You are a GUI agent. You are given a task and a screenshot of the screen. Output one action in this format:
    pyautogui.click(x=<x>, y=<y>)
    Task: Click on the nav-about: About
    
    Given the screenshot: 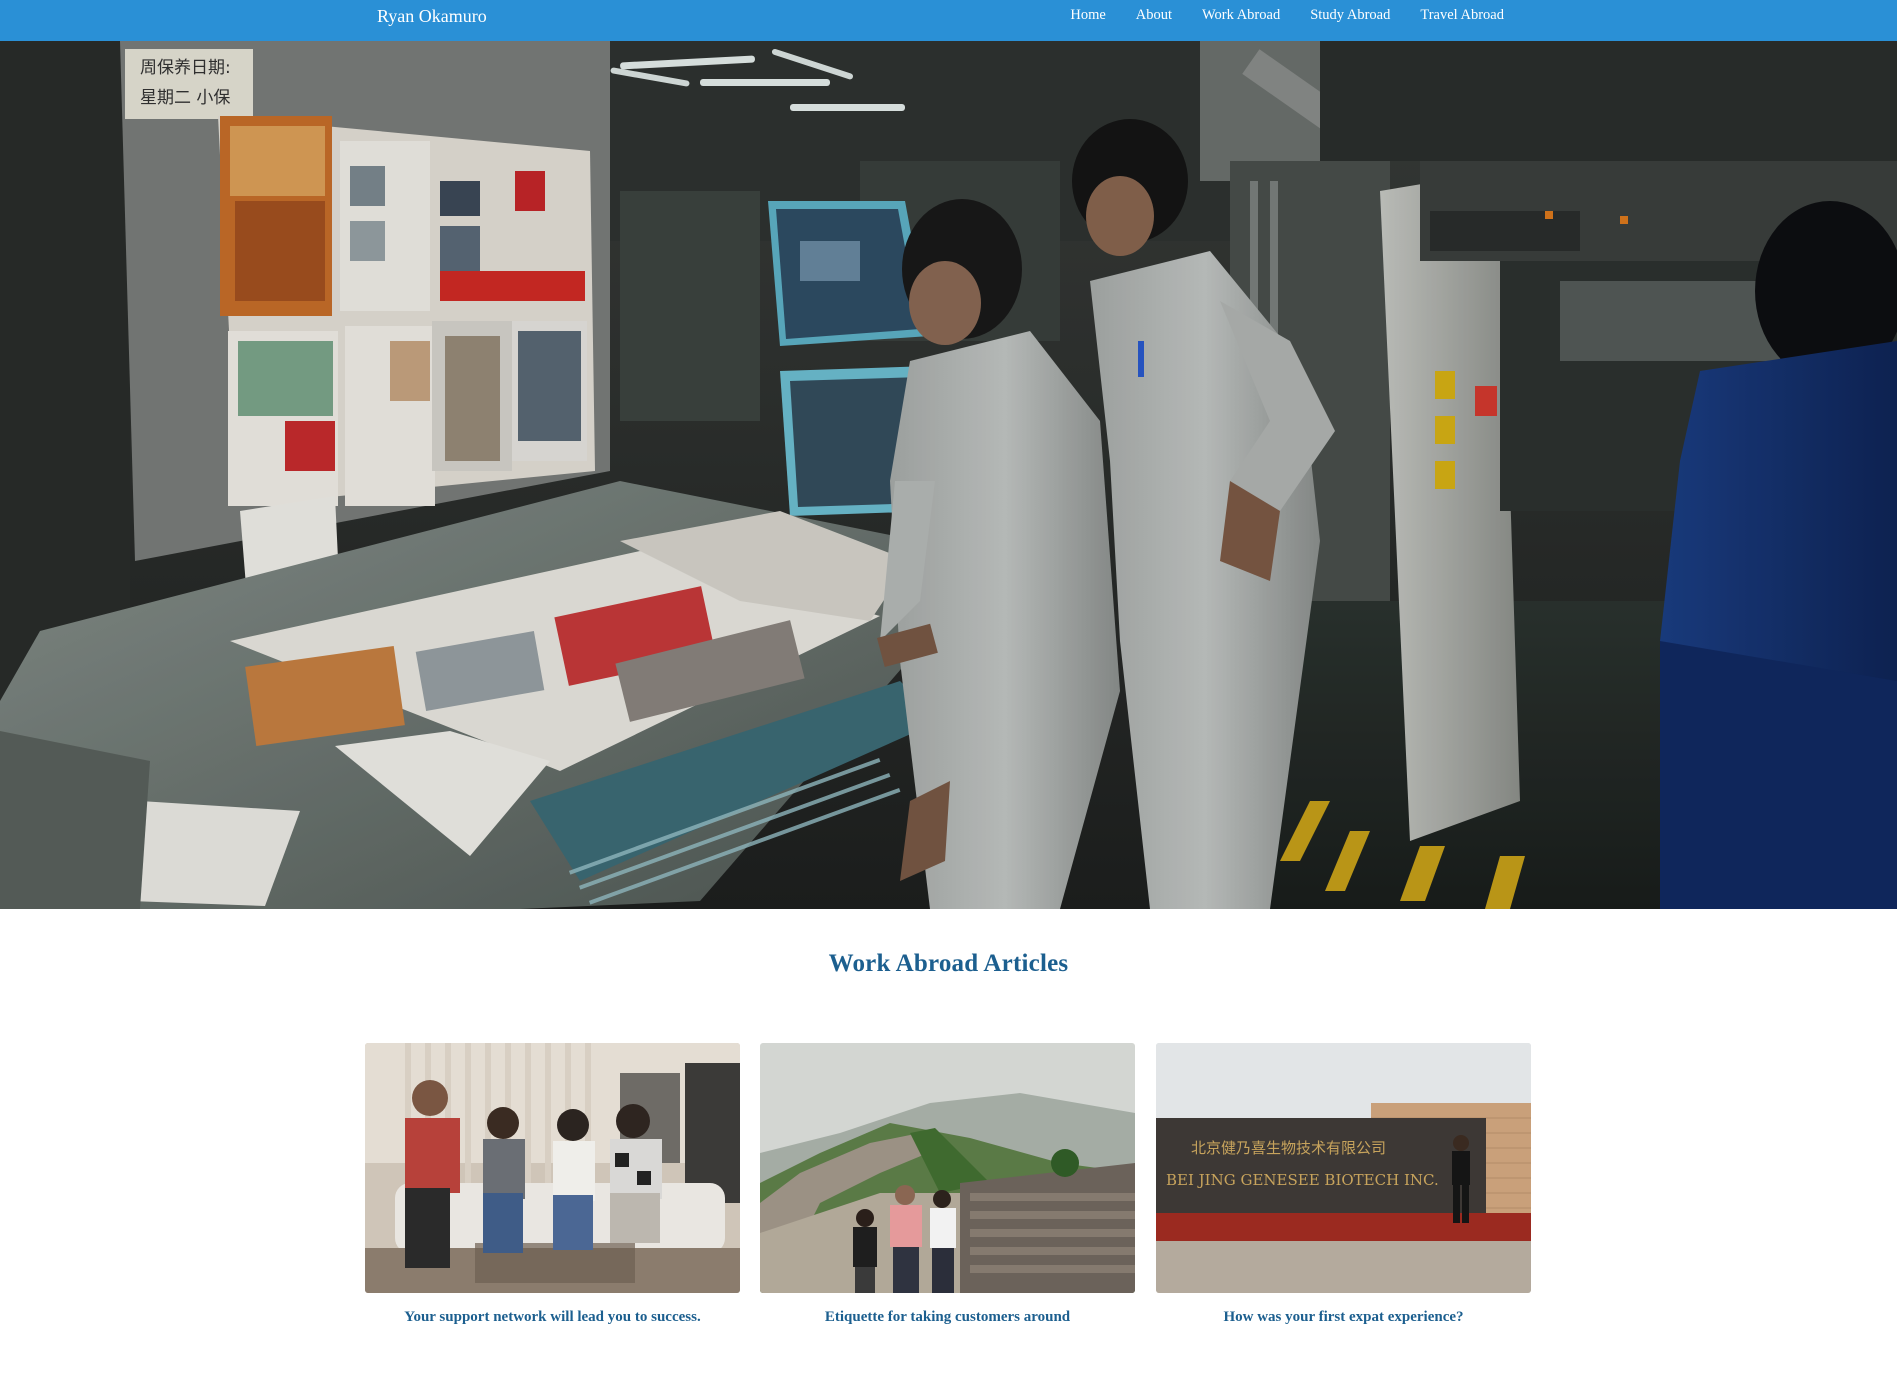 What is the action you would take?
    pyautogui.click(x=1154, y=15)
    